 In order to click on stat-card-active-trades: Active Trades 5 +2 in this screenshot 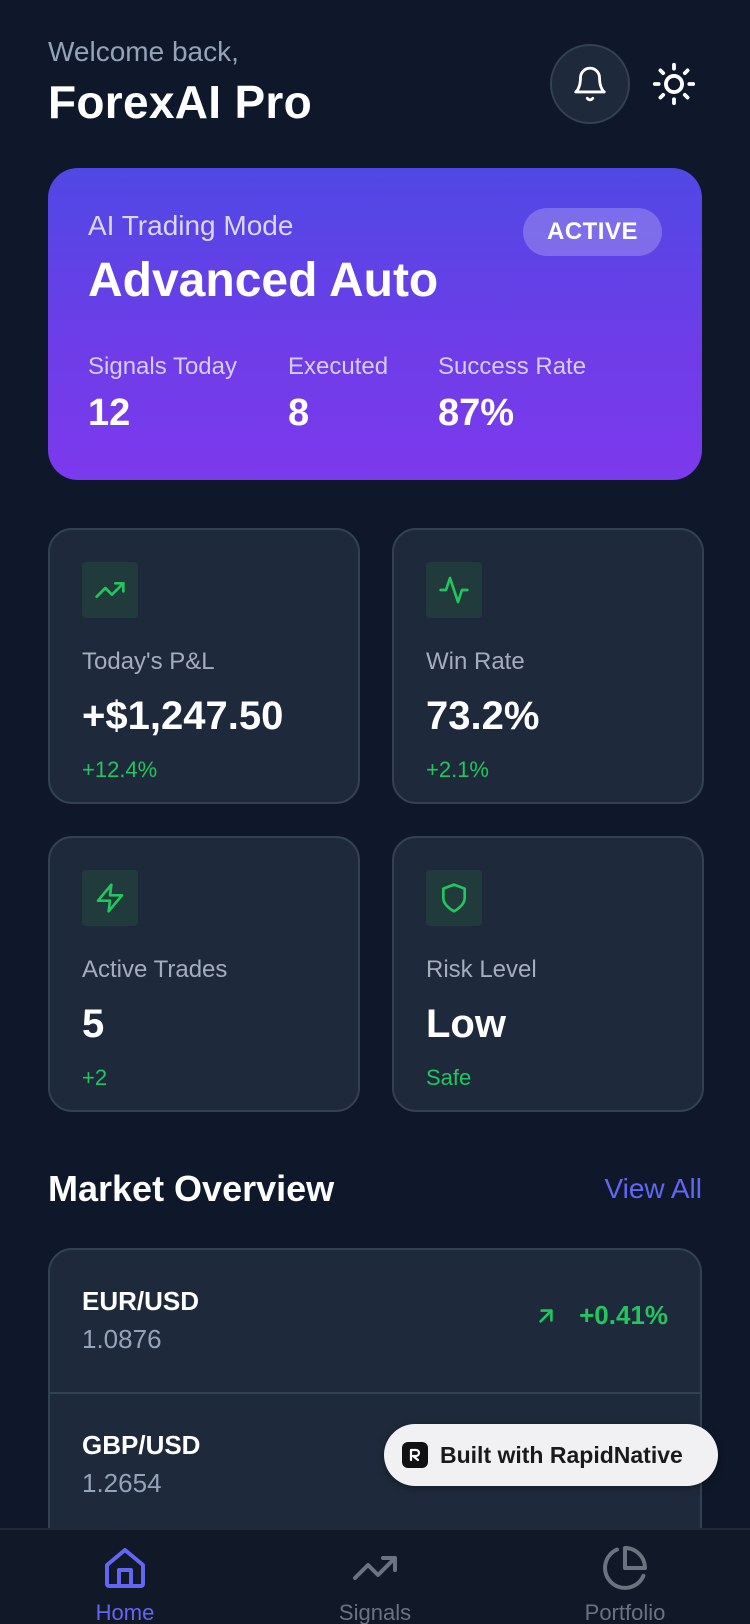, I will do `click(204, 974)`.